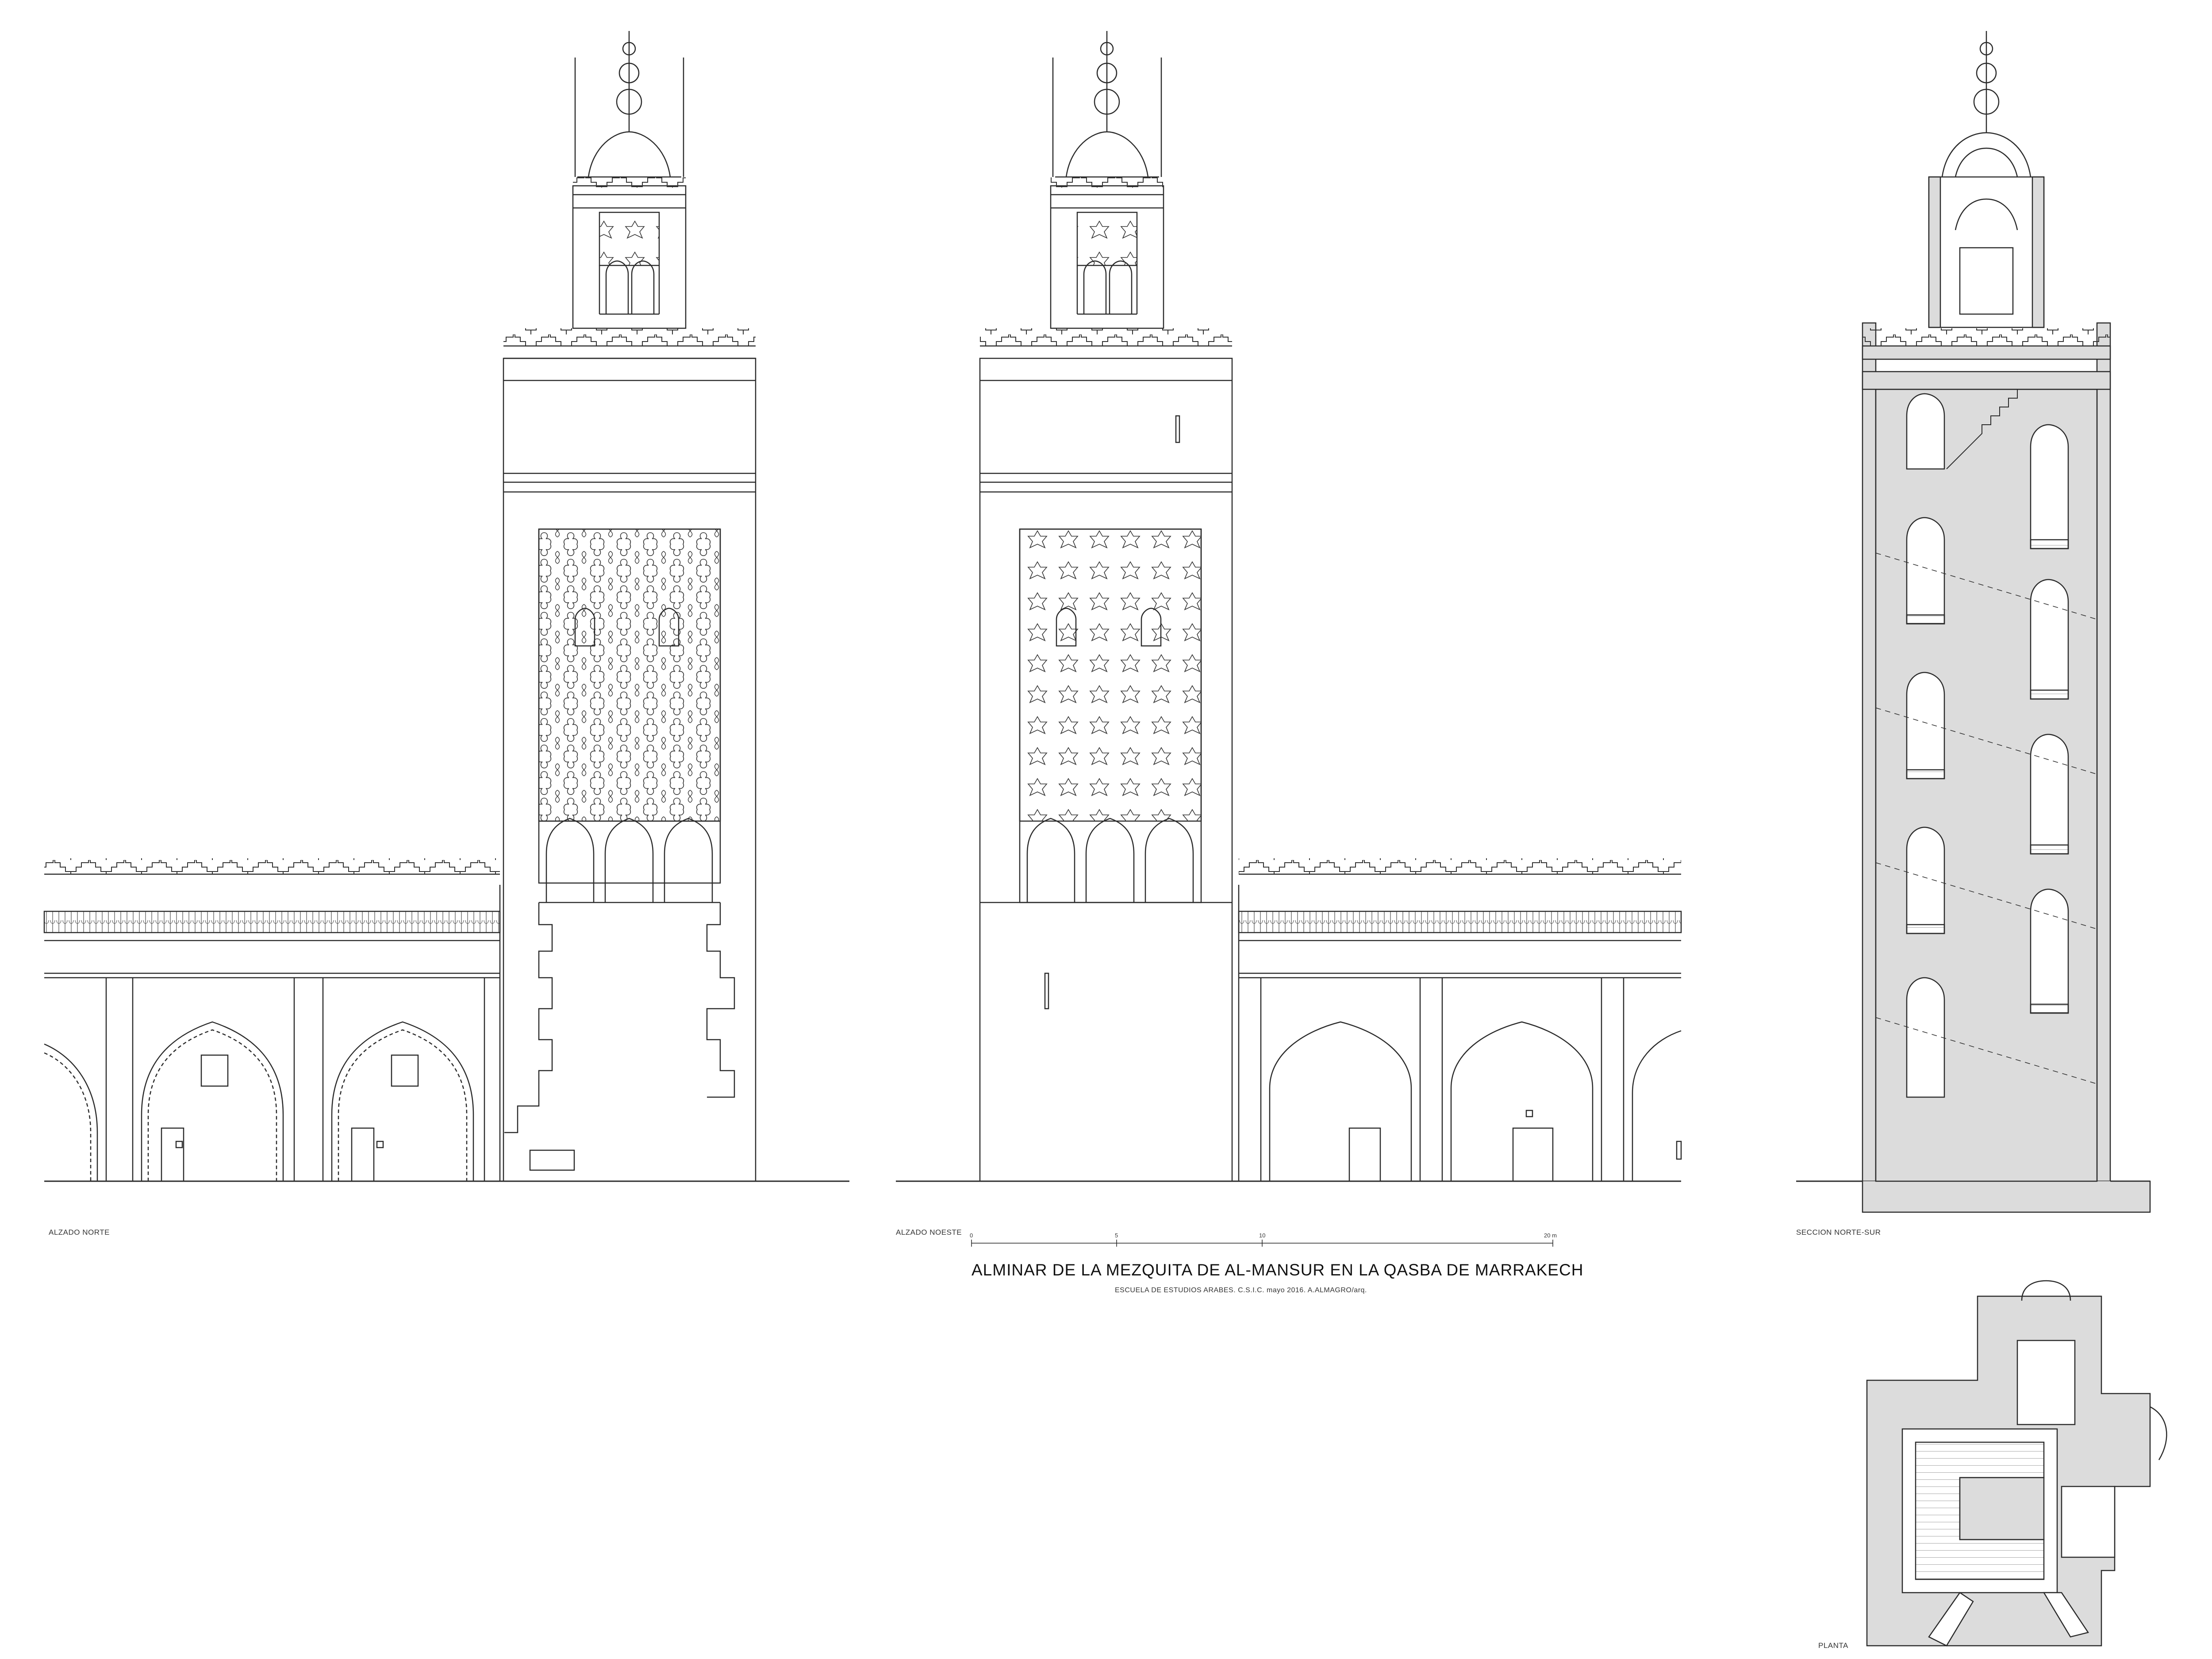  What do you see at coordinates (1551, 1235) in the screenshot?
I see `scale-tick-20: 20 m` at bounding box center [1551, 1235].